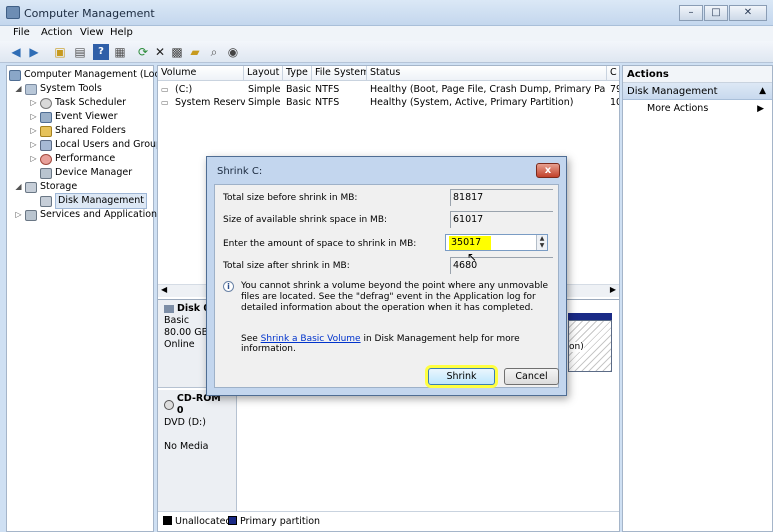  Describe the element at coordinates (177, 52) in the screenshot. I see `properties-sheet-icon: ▩` at that location.